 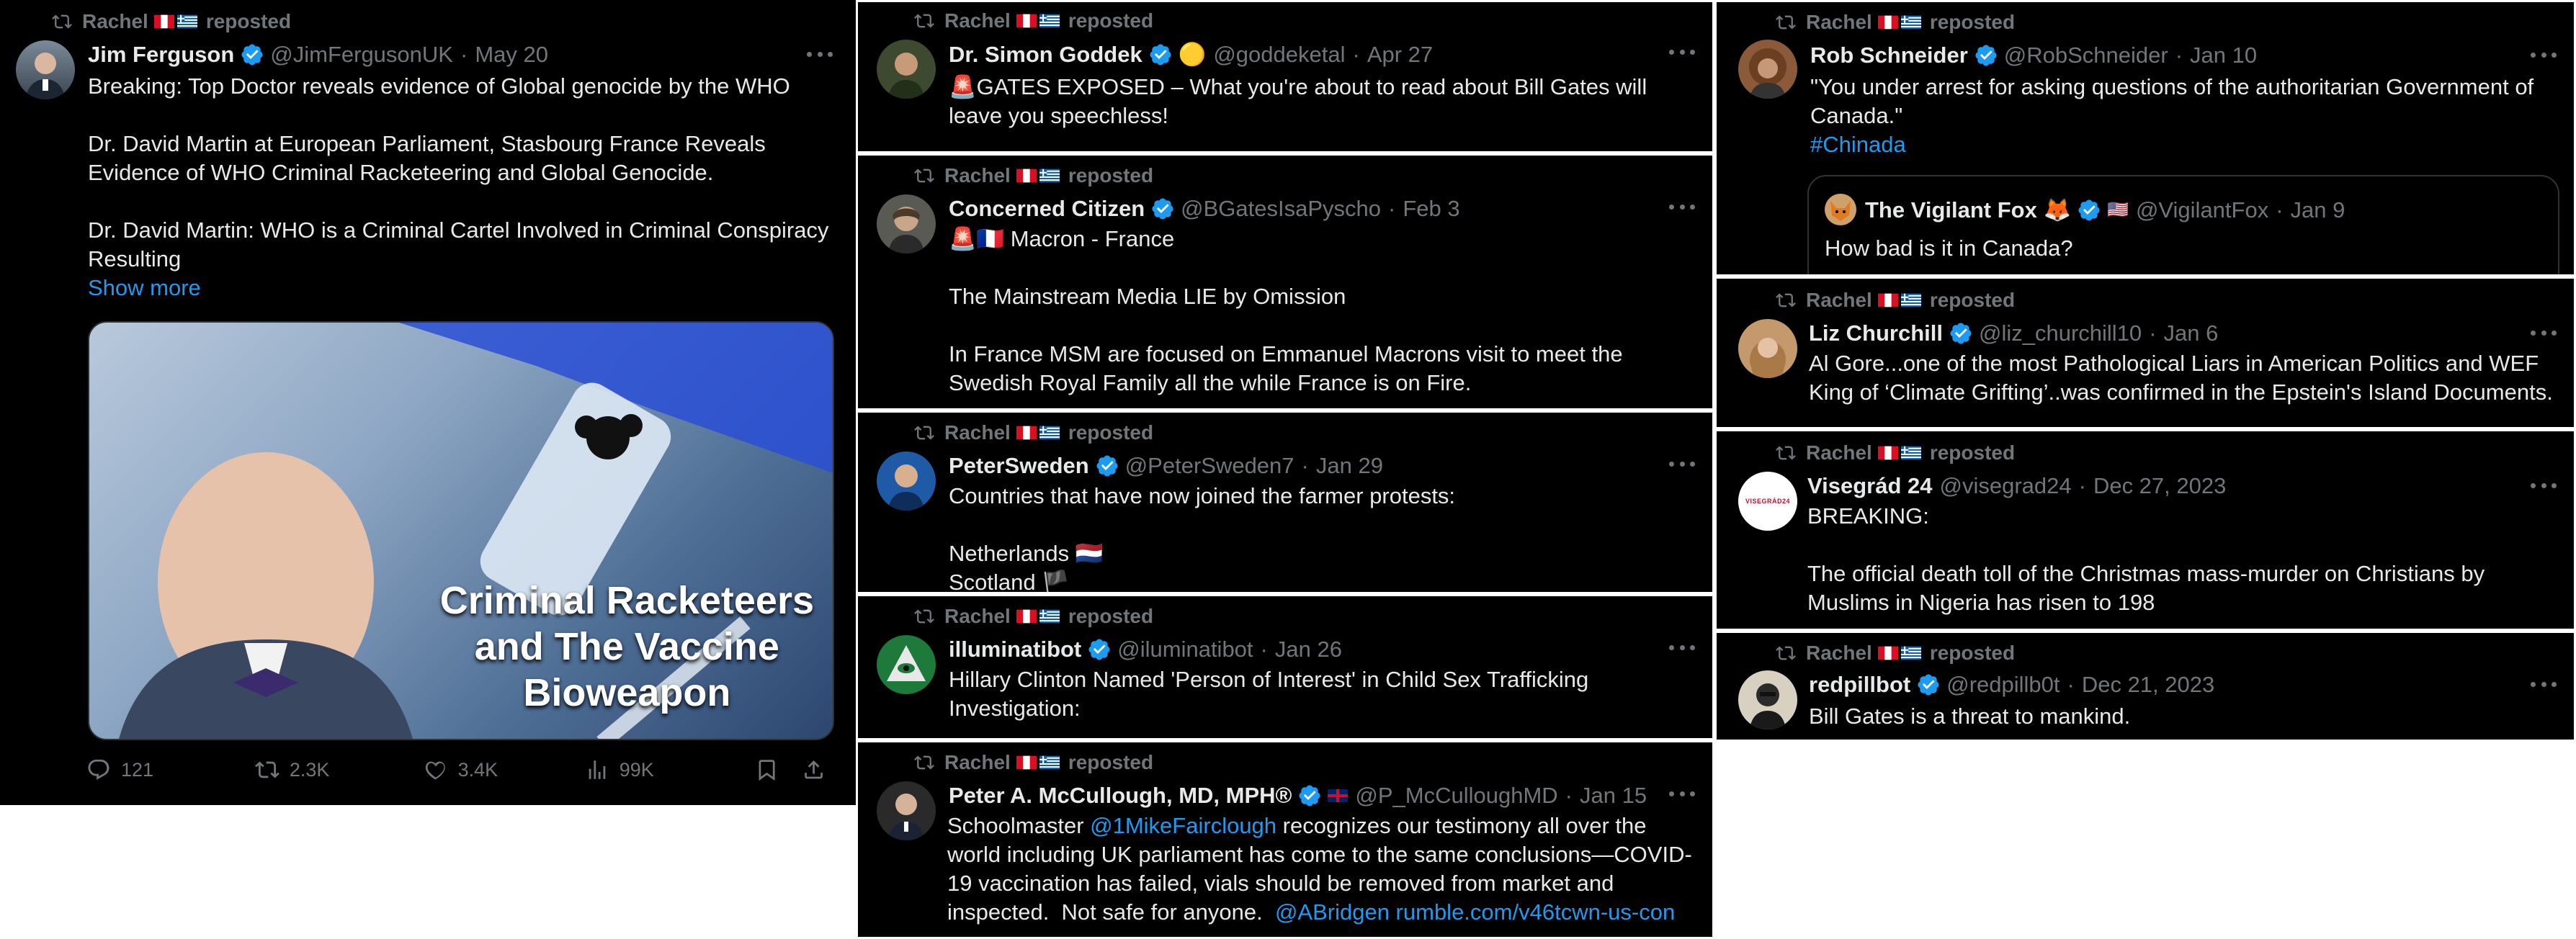 I want to click on author-name: Liz Churchill, so click(x=1876, y=333).